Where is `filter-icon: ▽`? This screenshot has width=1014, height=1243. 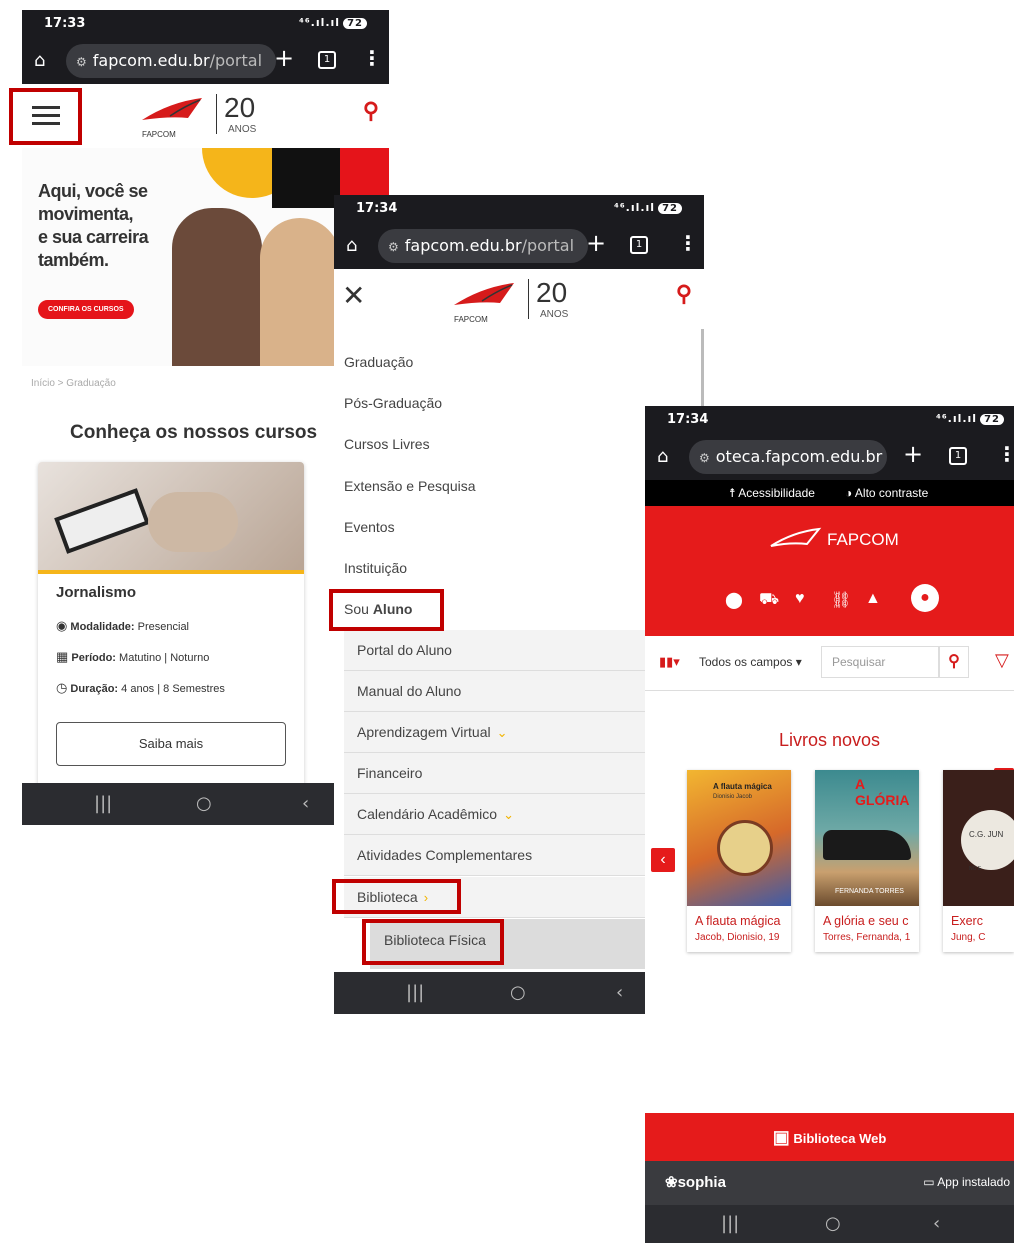
filter-icon: ▽ is located at coordinates (1002, 660).